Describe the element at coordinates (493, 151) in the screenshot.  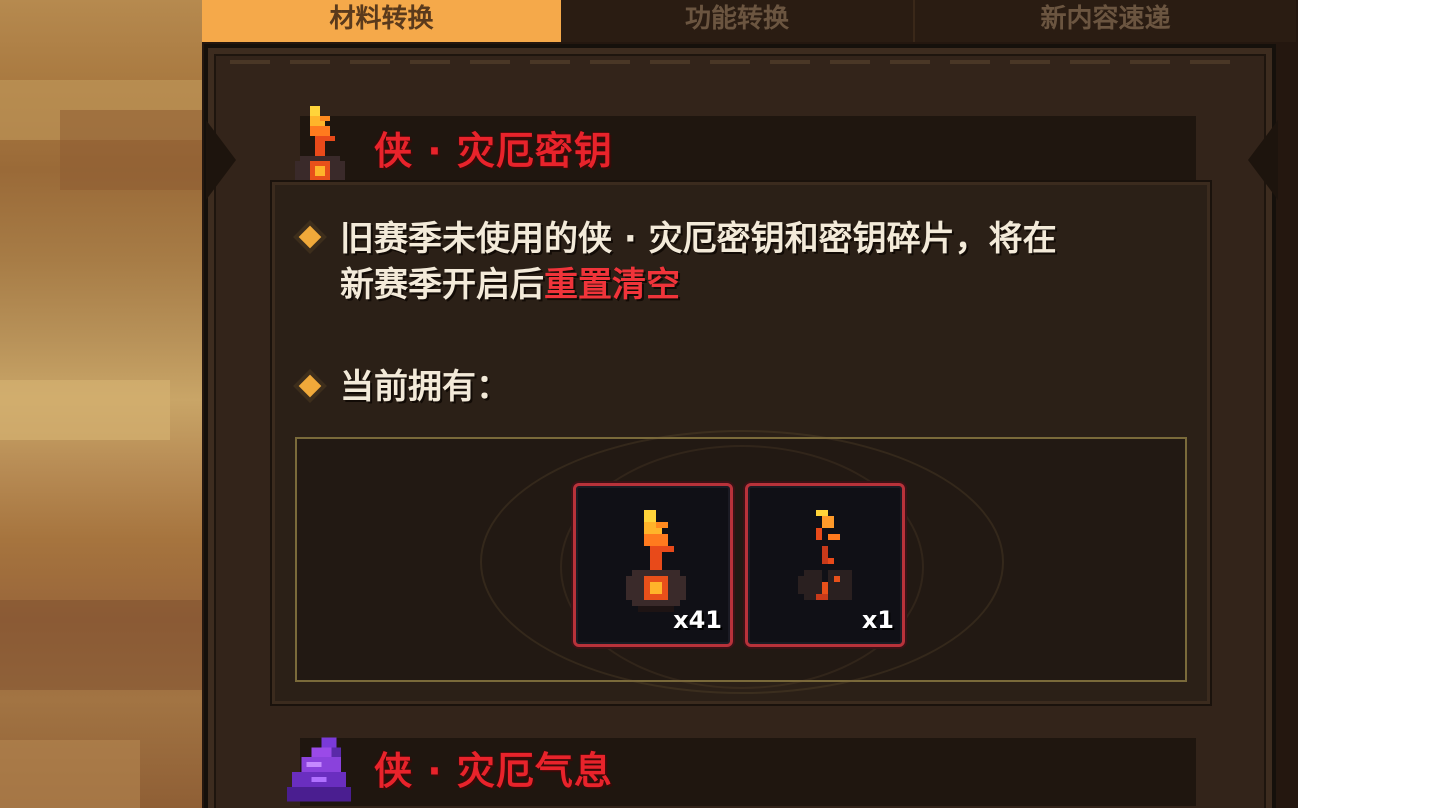
I see `section-title: 侠 · 灾厄密钥` at that location.